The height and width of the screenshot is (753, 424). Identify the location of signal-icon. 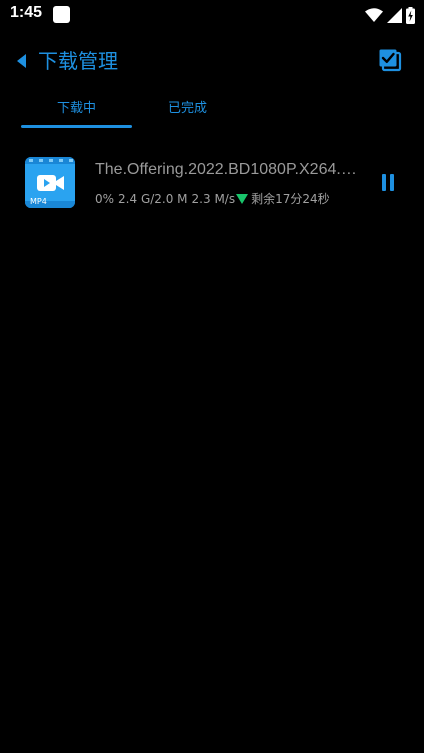
(394, 15).